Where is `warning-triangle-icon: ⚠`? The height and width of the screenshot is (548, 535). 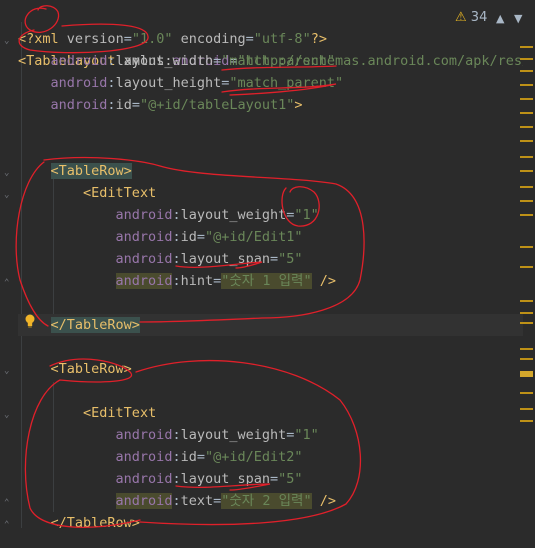
warning-triangle-icon: ⚠ is located at coordinates (461, 17).